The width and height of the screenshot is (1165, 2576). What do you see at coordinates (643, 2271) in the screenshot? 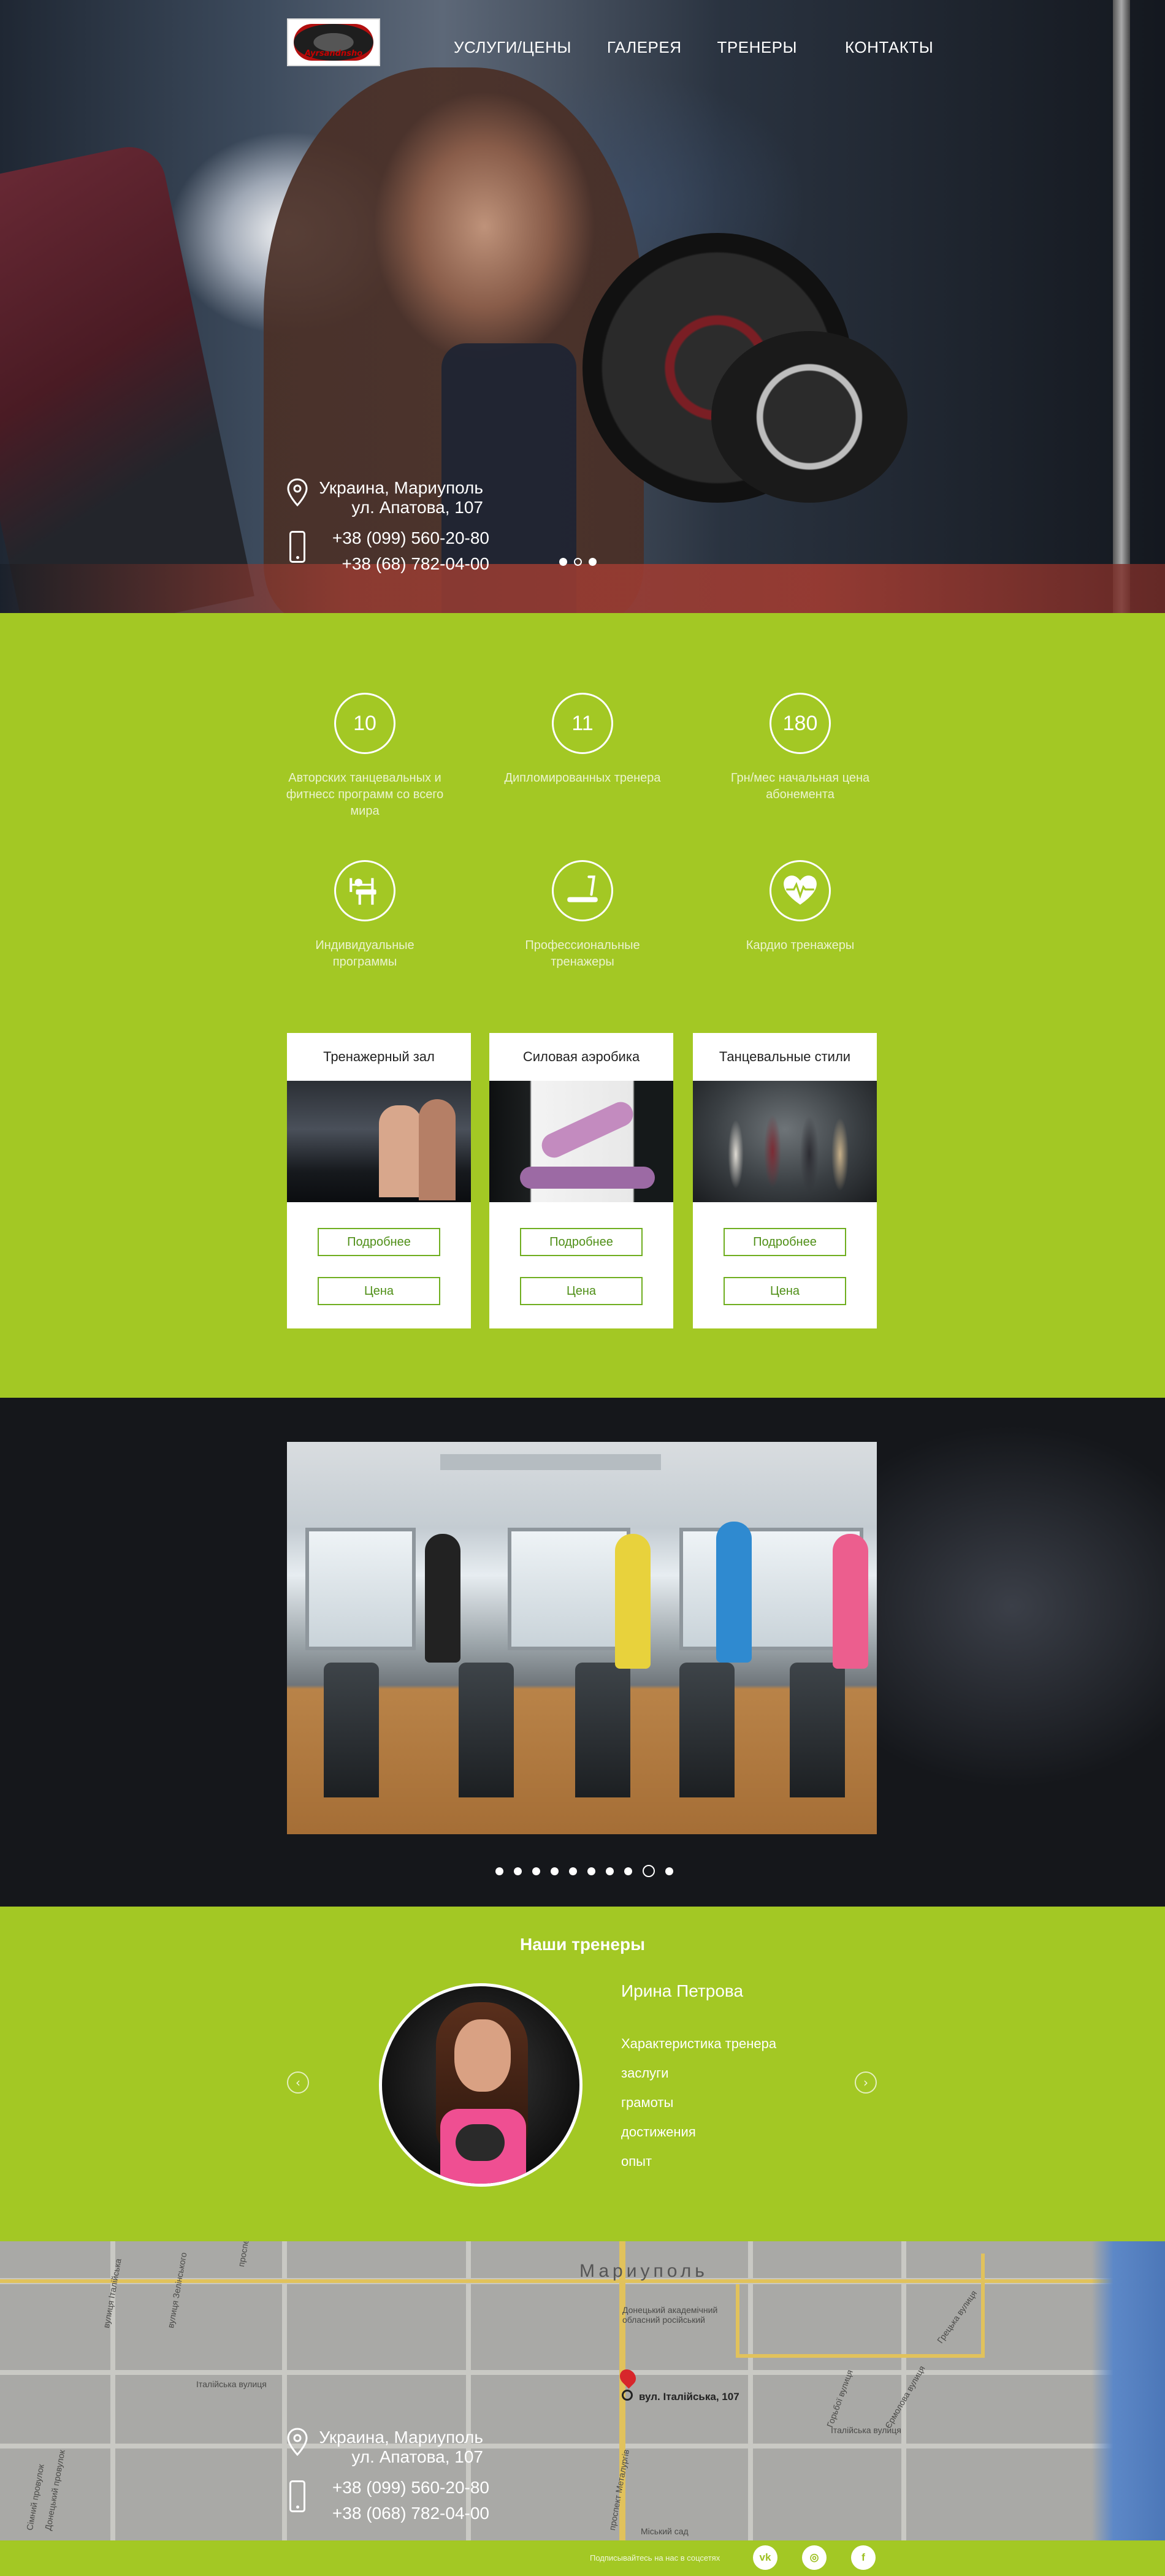
I see `map-city-label: Мариуполь` at bounding box center [643, 2271].